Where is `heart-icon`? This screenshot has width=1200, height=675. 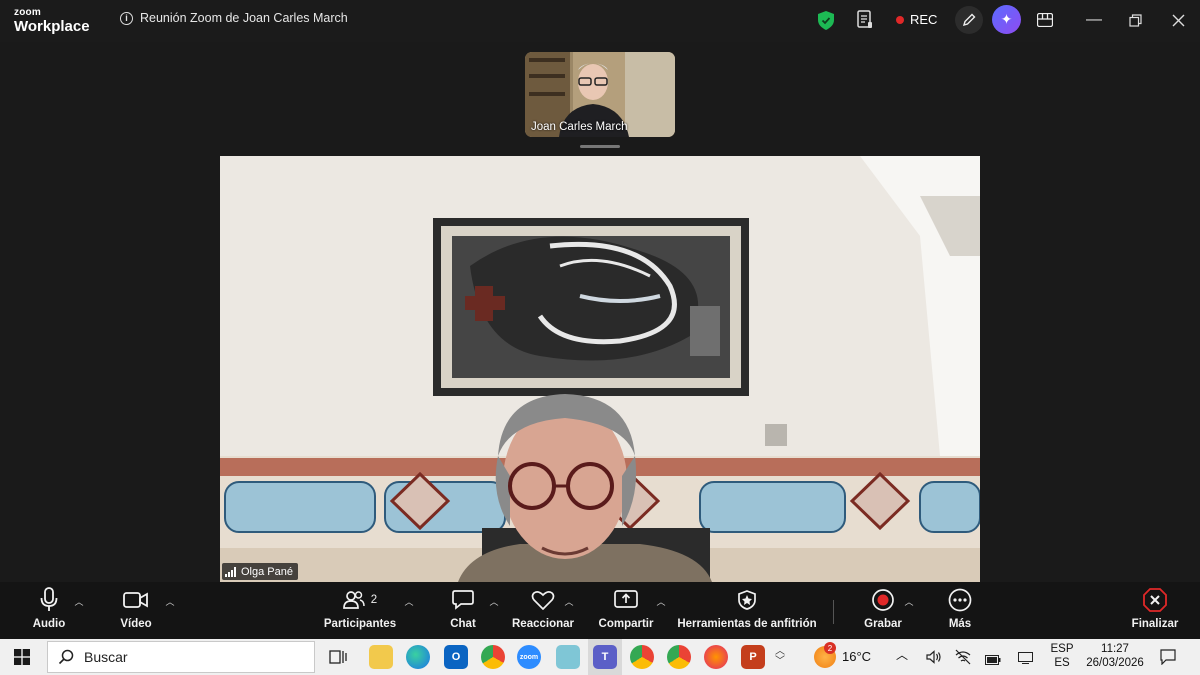 heart-icon is located at coordinates (543, 600).